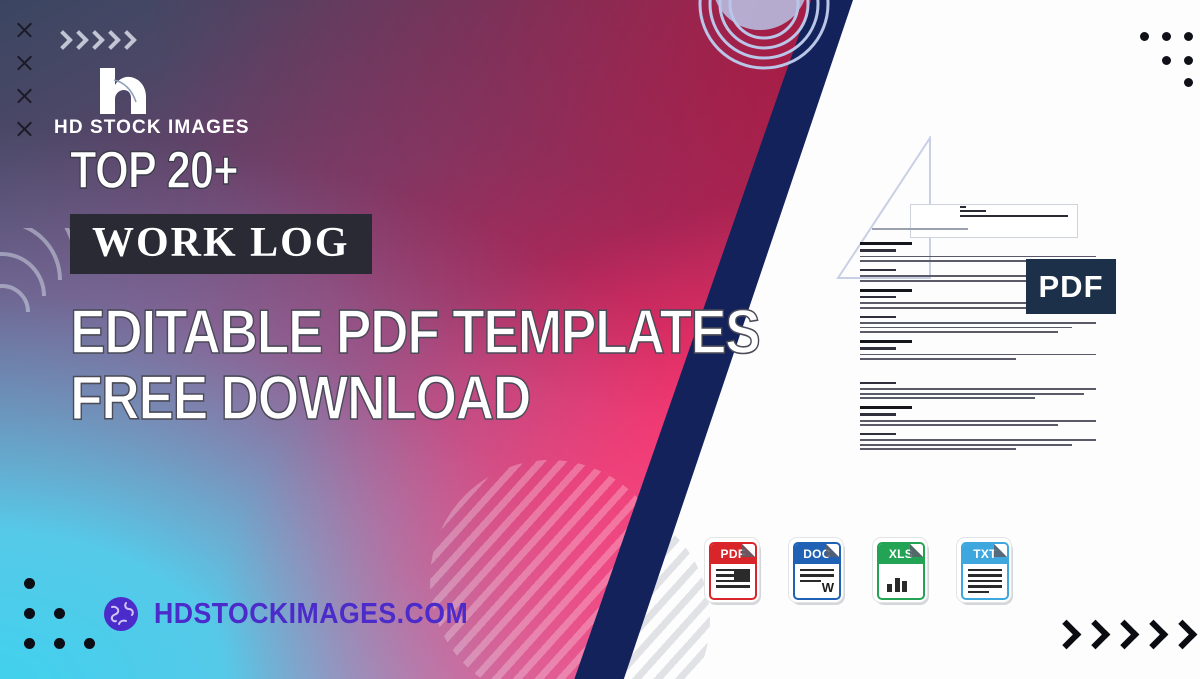 This screenshot has width=1200, height=679. I want to click on brand-name: HD STOCK IMAGES, so click(152, 127).